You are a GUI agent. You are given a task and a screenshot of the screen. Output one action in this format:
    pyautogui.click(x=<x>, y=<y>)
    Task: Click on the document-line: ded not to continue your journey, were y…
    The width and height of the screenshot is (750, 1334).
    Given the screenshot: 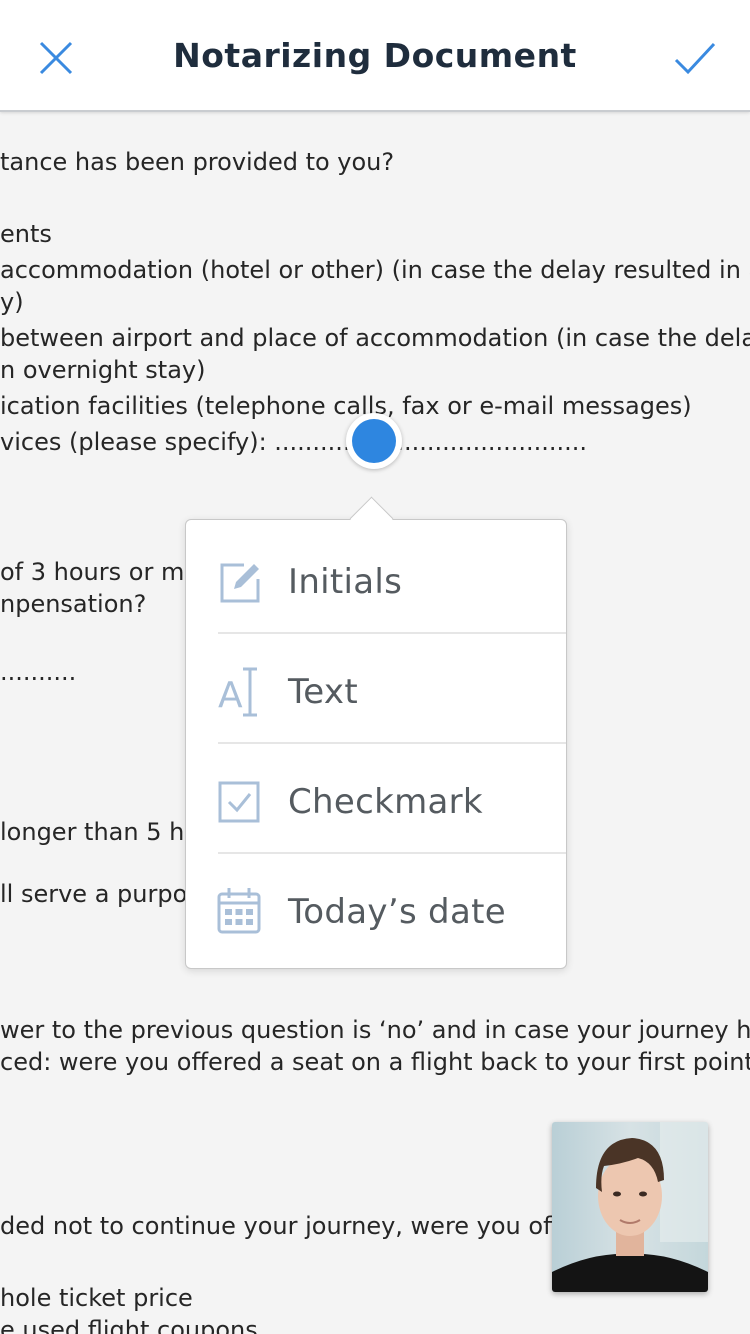 What is the action you would take?
    pyautogui.click(x=298, y=1226)
    